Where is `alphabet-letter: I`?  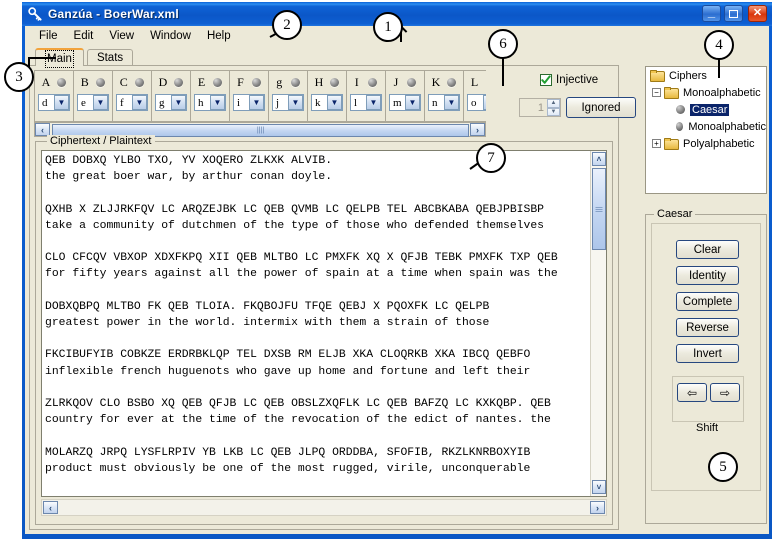
alphabet-letter: I is located at coordinates (356, 81).